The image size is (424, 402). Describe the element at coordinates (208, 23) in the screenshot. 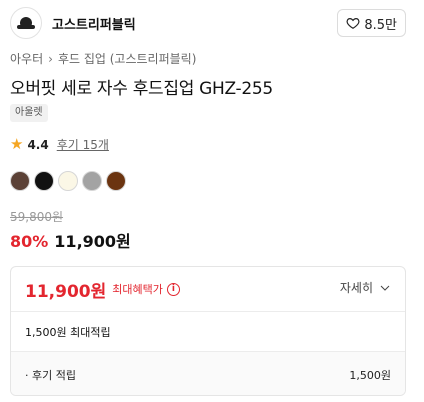

I see `brand-header: 고스트리퍼블릭 8.5만` at that location.